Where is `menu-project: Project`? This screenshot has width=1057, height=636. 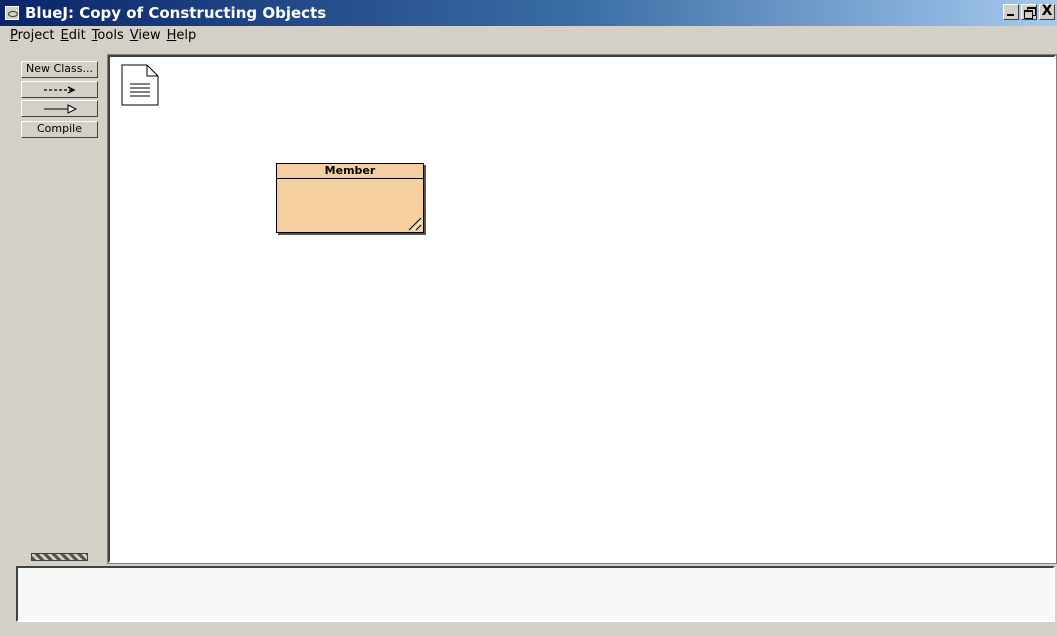 menu-project: Project is located at coordinates (32, 36).